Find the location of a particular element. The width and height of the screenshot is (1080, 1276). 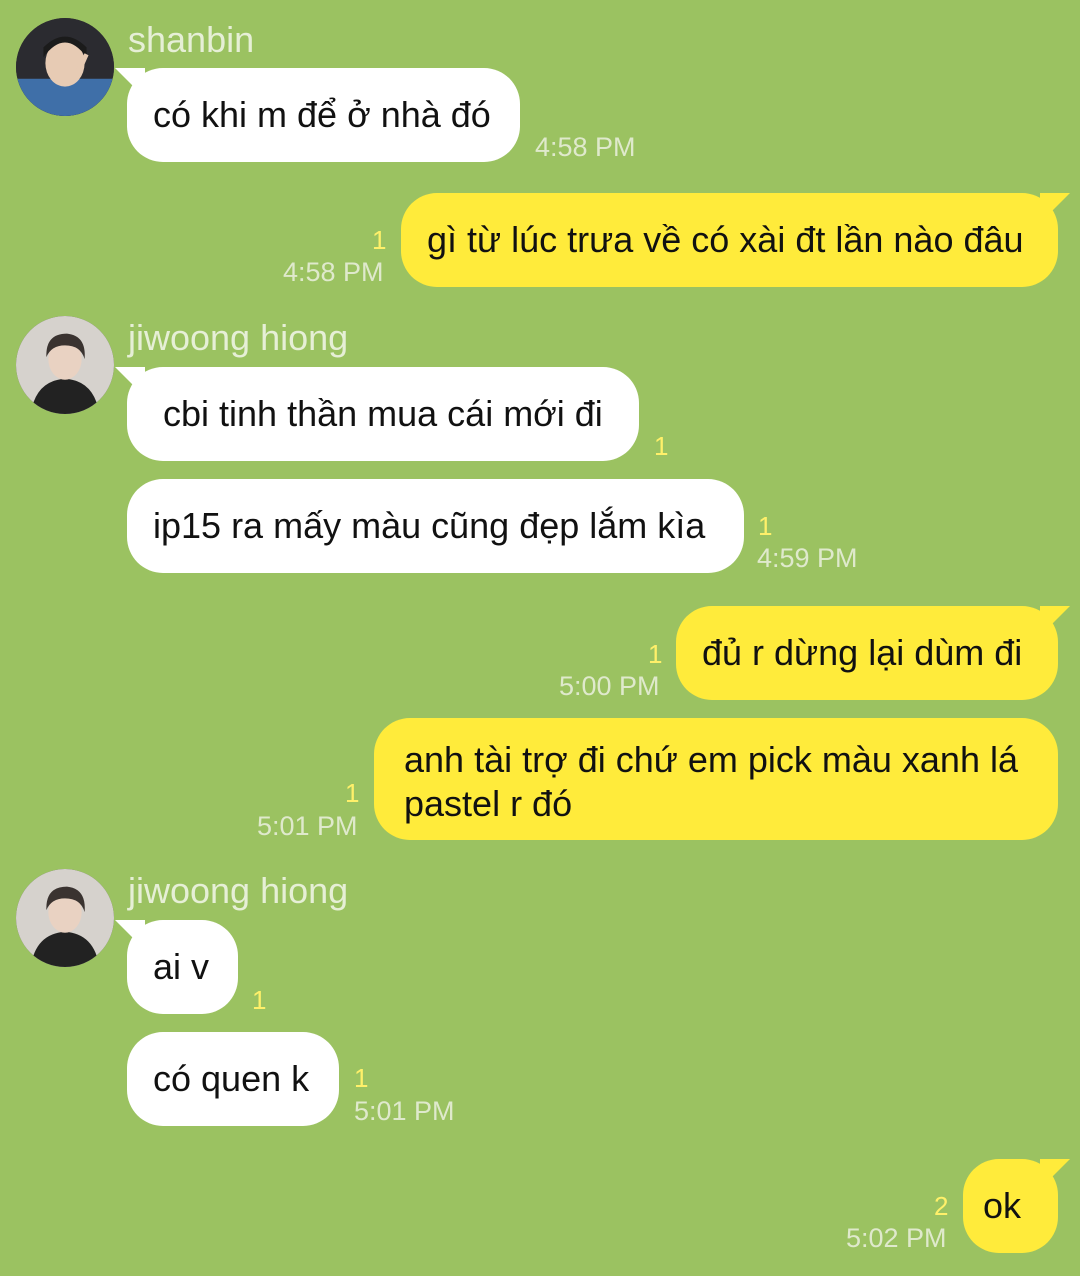

message-timestamp: 4:59 PM is located at coordinates (807, 558).